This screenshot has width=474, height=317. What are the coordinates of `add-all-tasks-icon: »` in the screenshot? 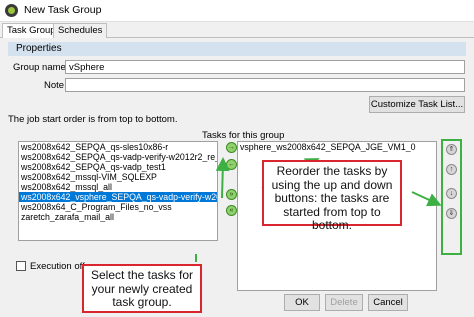 It's located at (231, 194).